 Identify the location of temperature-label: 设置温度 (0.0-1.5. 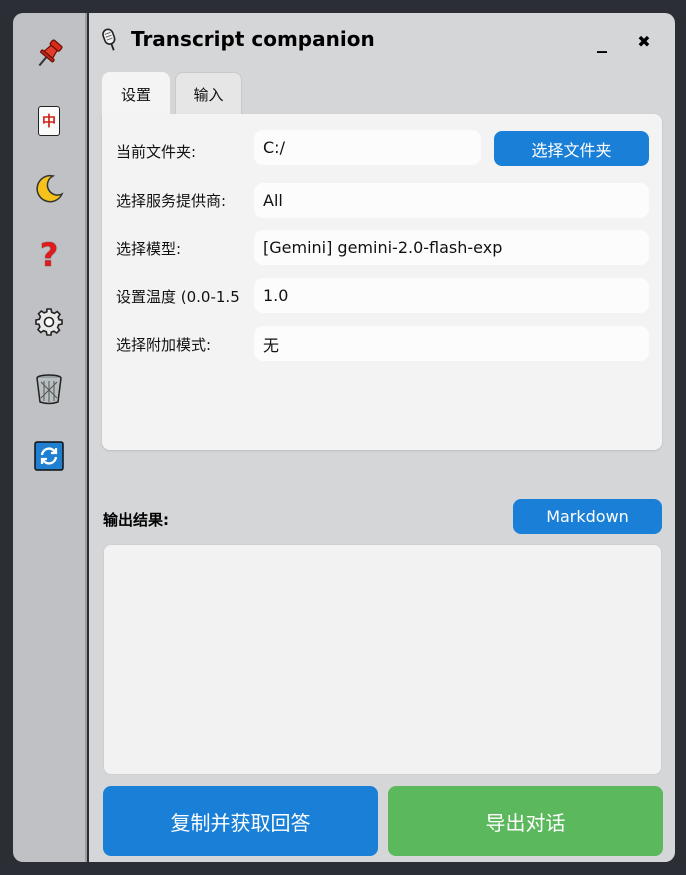
(178, 297).